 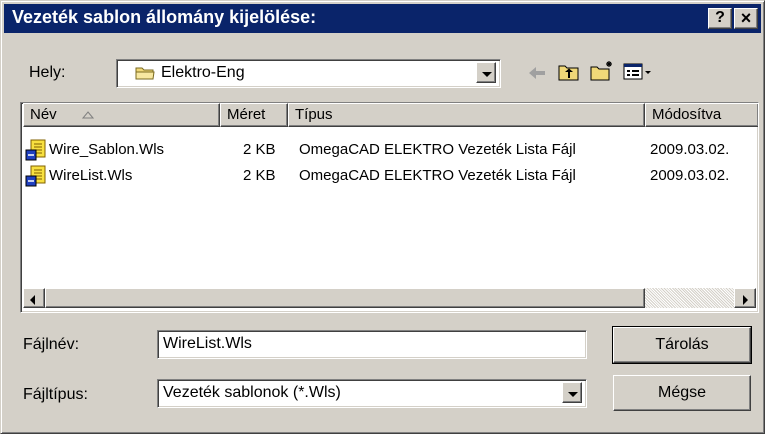 What do you see at coordinates (466, 115) in the screenshot?
I see `column-header-type: Típus` at bounding box center [466, 115].